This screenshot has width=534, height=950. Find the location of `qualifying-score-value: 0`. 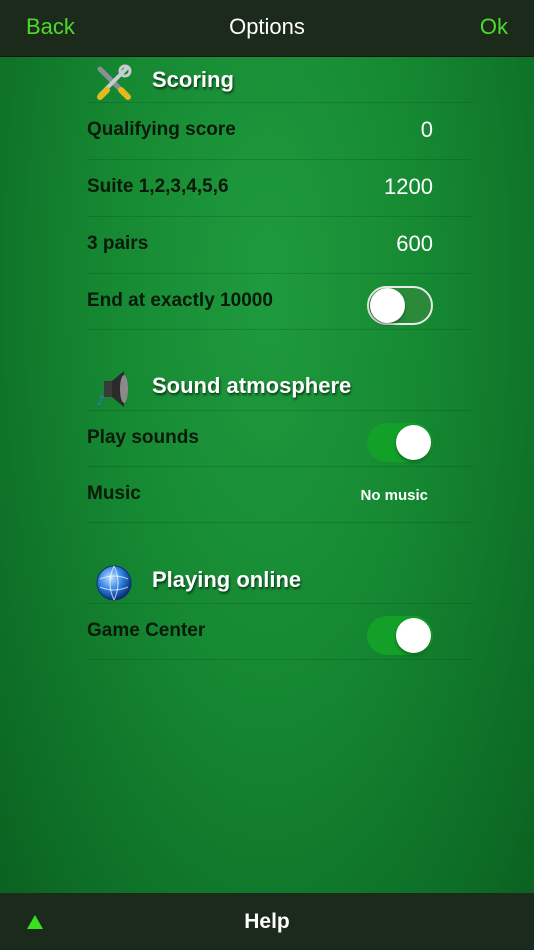

qualifying-score-value: 0 is located at coordinates (427, 130).